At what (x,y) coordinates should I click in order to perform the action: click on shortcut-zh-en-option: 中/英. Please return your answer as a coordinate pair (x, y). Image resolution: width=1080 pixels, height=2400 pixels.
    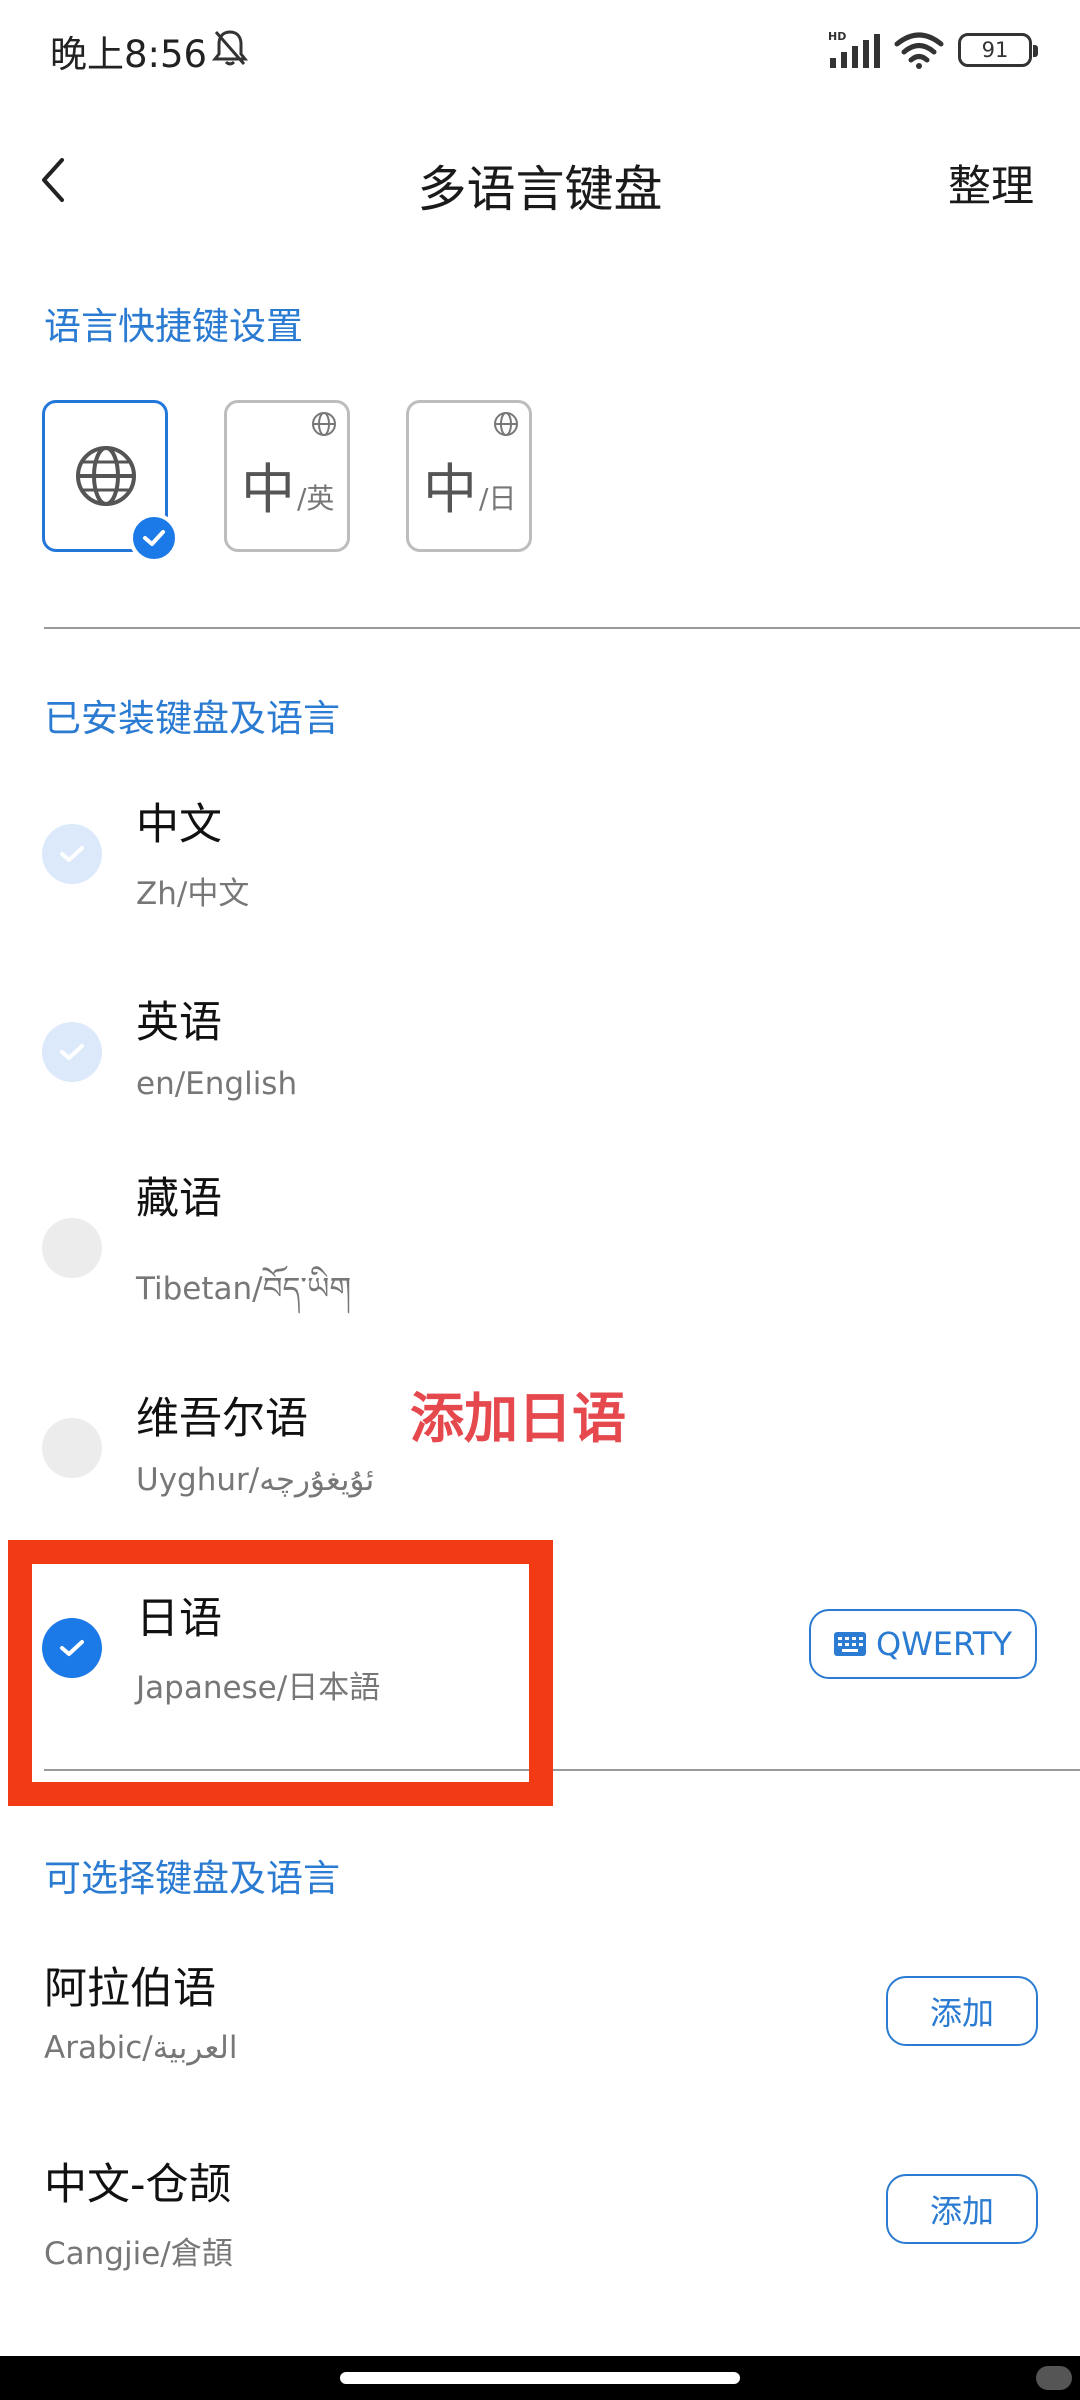
    Looking at the image, I should click on (287, 476).